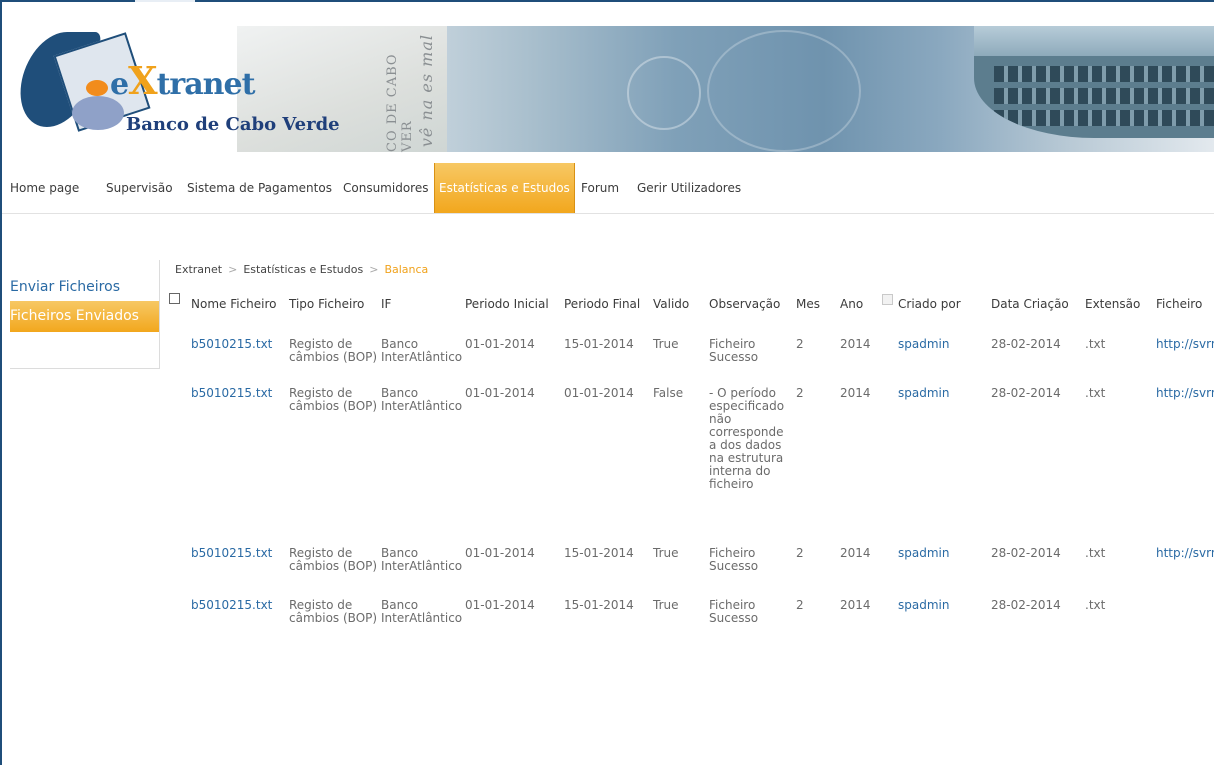 This screenshot has width=1214, height=765. I want to click on banner-decorative-lettering: vê na es mal, so click(426, 91).